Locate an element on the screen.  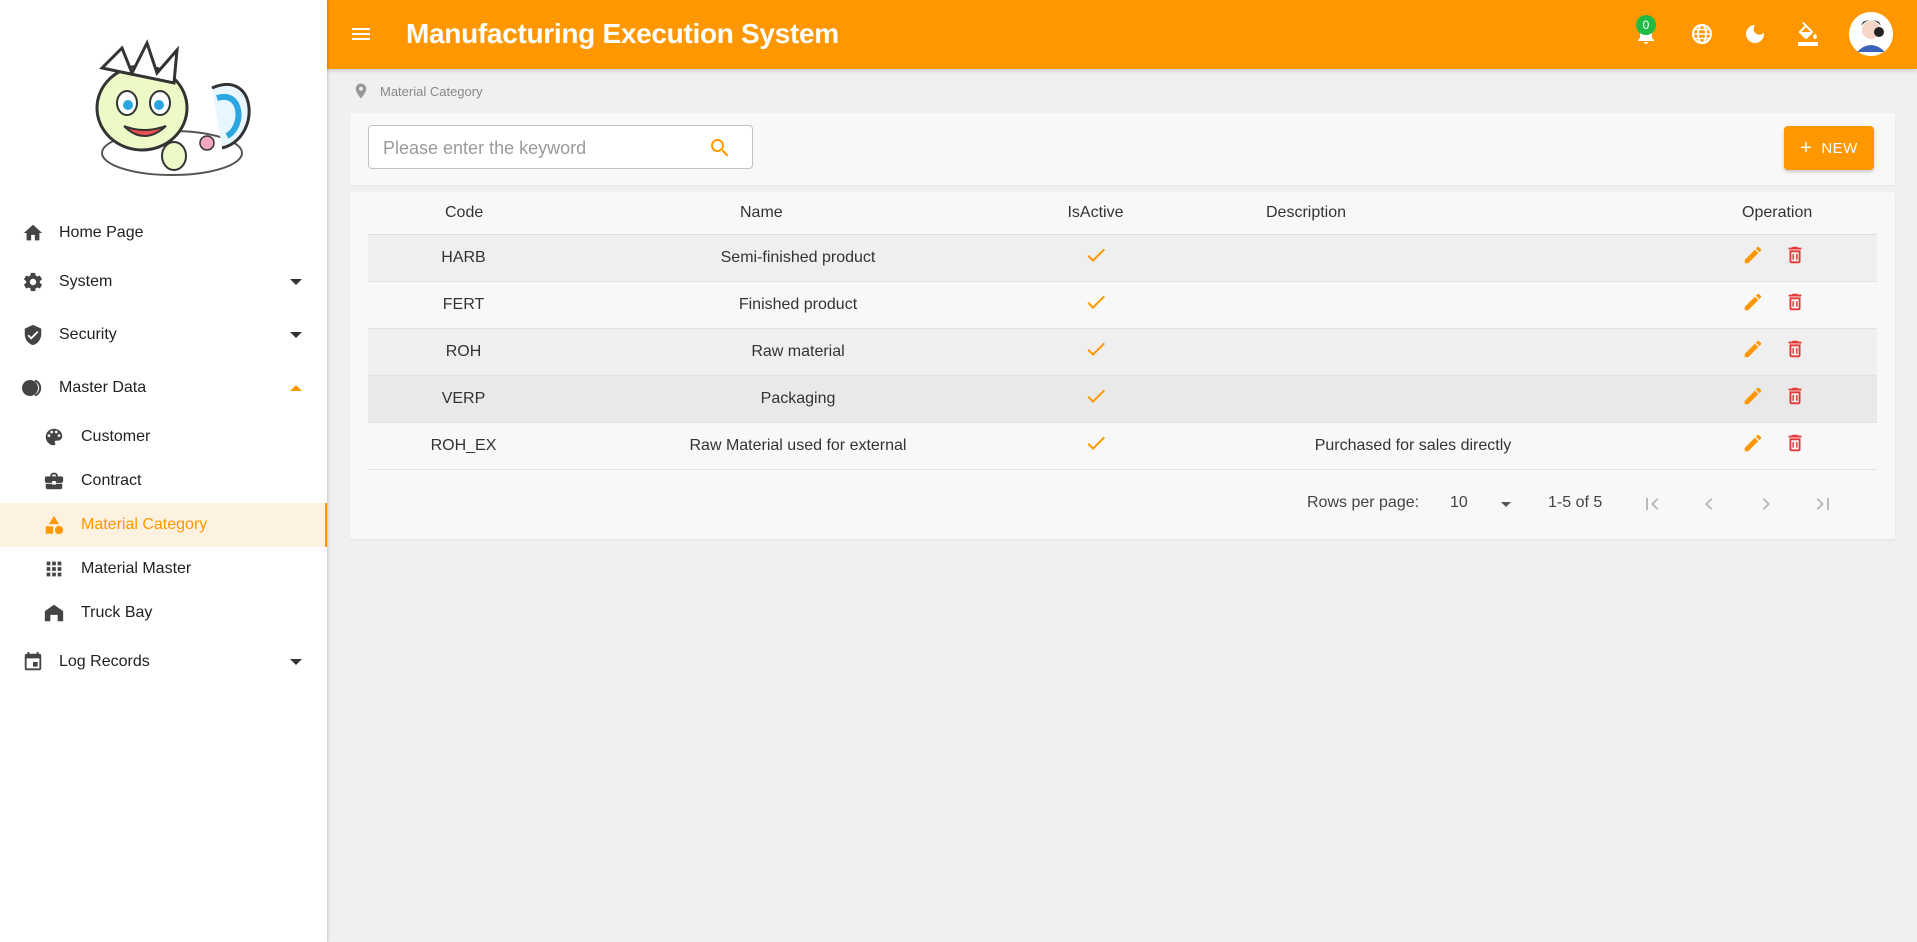
cell-name: Finished product is located at coordinates (798, 305).